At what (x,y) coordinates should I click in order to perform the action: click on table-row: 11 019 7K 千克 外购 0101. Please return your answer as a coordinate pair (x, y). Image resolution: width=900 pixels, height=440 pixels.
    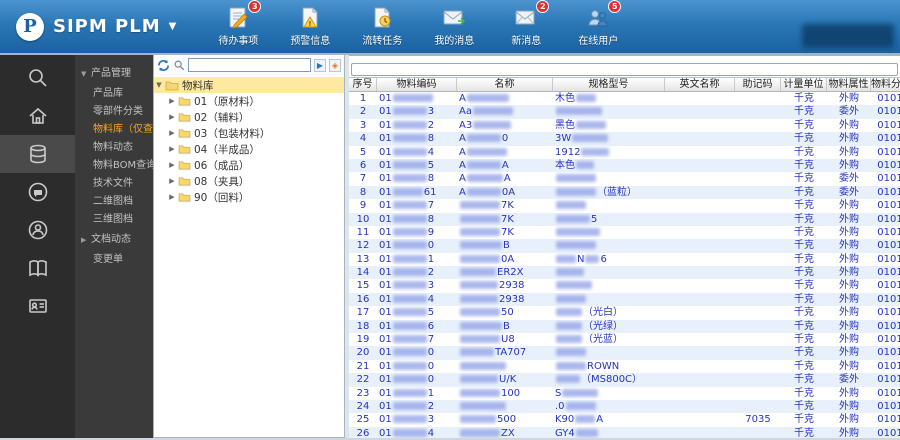
    Looking at the image, I should click on (624, 232).